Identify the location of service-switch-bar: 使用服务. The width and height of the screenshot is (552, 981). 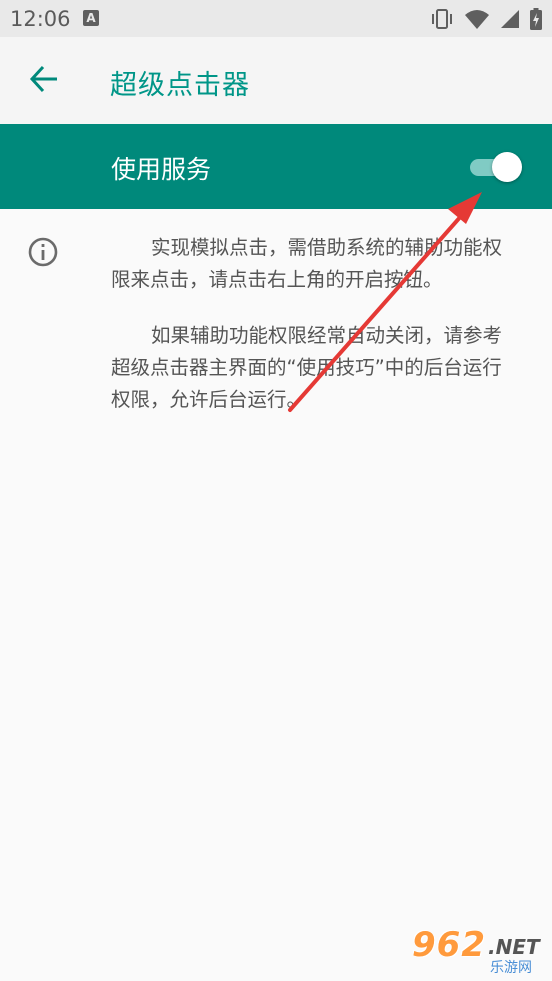
(276, 166).